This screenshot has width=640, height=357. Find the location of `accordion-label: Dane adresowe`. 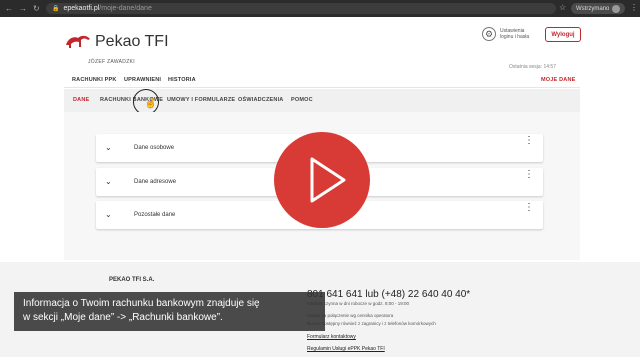

accordion-label: Dane adresowe is located at coordinates (155, 182).